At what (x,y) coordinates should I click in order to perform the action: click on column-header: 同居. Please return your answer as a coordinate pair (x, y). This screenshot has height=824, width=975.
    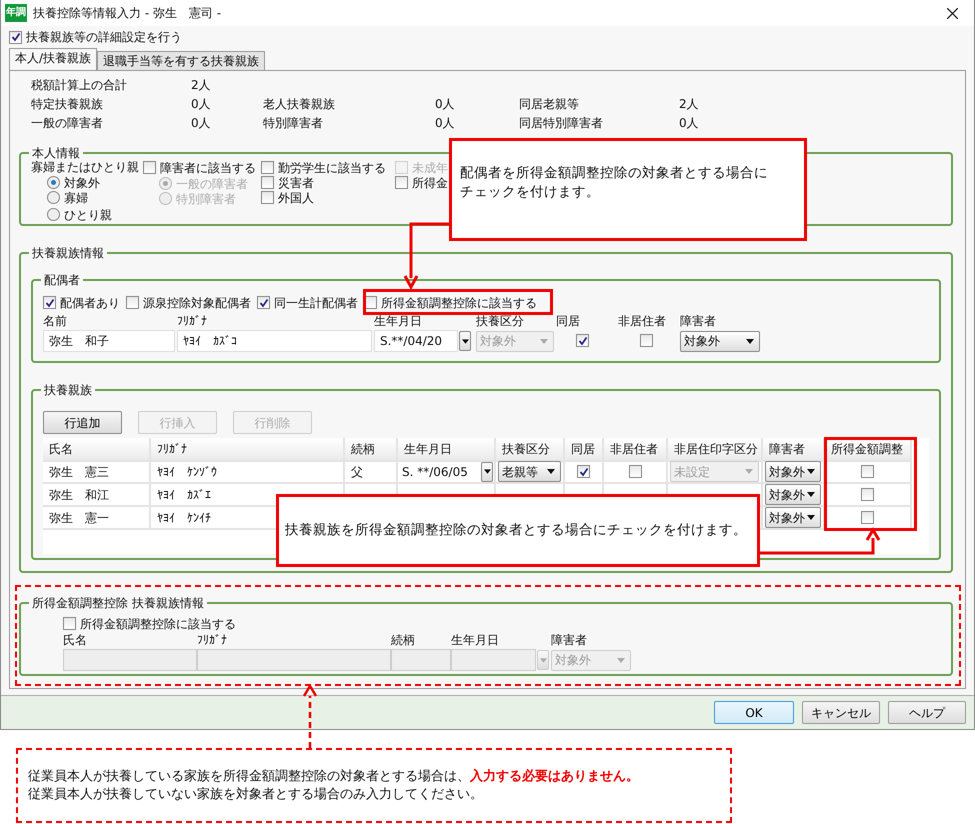
    Looking at the image, I should click on (584, 450).